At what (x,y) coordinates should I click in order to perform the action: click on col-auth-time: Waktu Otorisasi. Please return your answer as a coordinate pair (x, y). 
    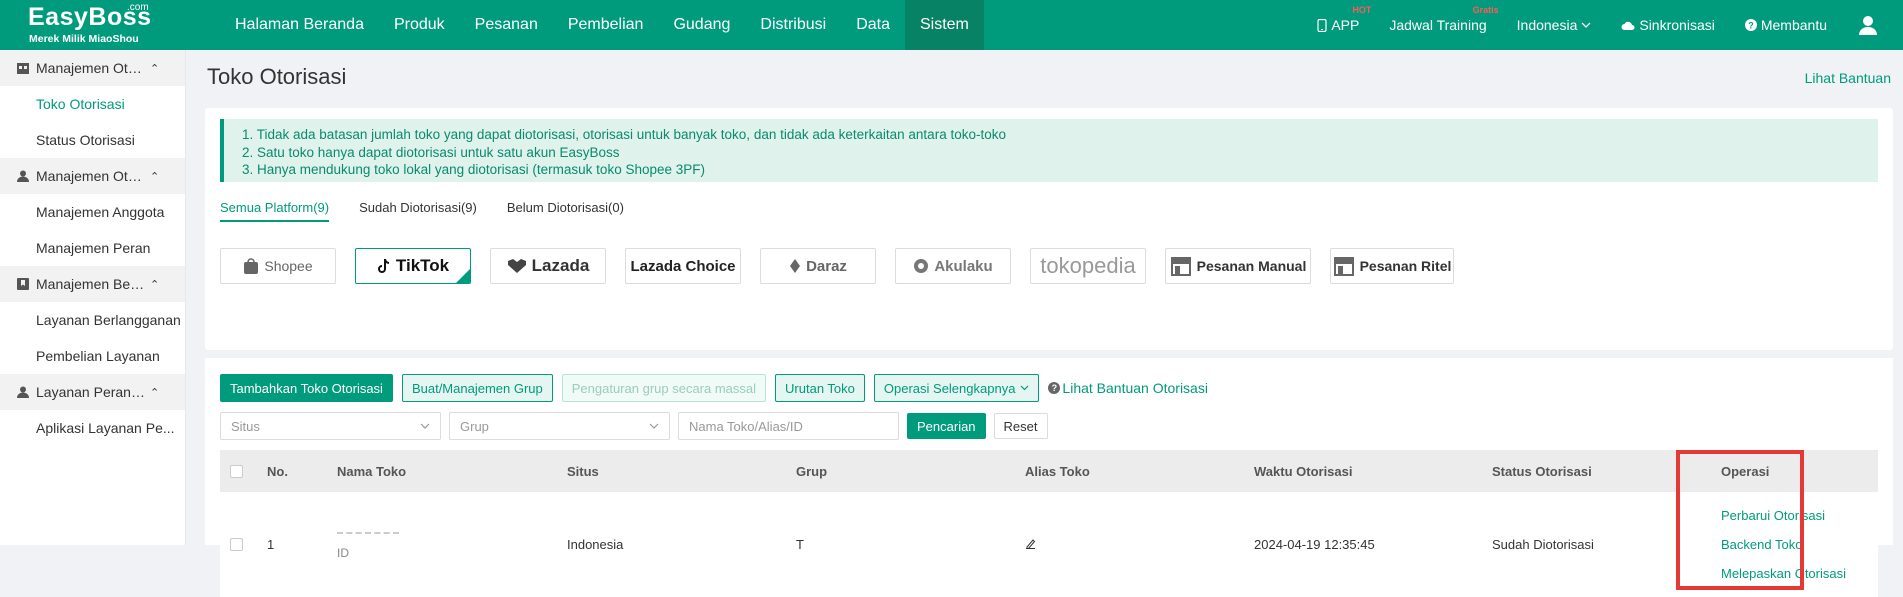
    Looking at the image, I should click on (1303, 471).